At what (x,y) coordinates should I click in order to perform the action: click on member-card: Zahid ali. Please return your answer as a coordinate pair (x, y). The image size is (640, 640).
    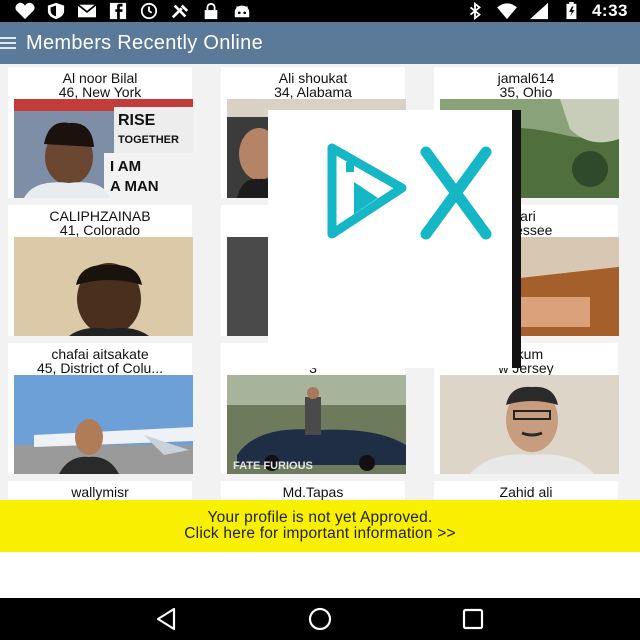
    Looking at the image, I should click on (526, 490).